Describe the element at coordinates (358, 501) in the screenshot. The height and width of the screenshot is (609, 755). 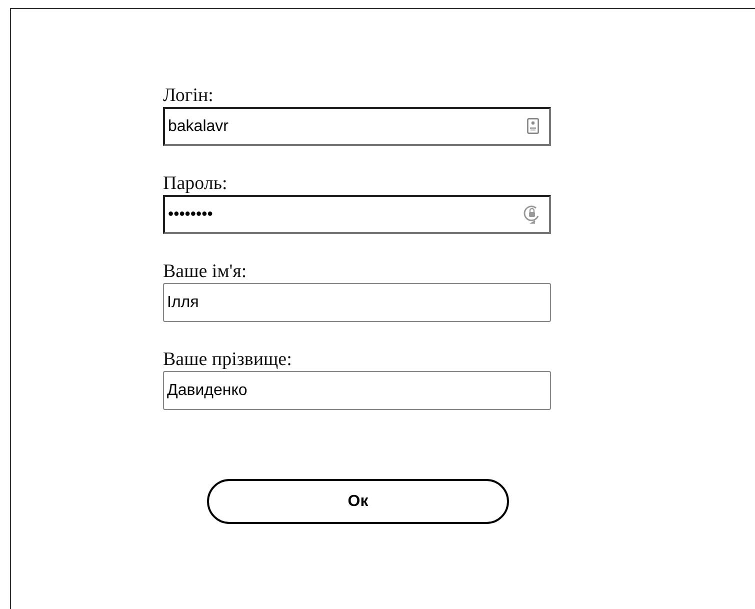
I see `ok-button: Ок` at that location.